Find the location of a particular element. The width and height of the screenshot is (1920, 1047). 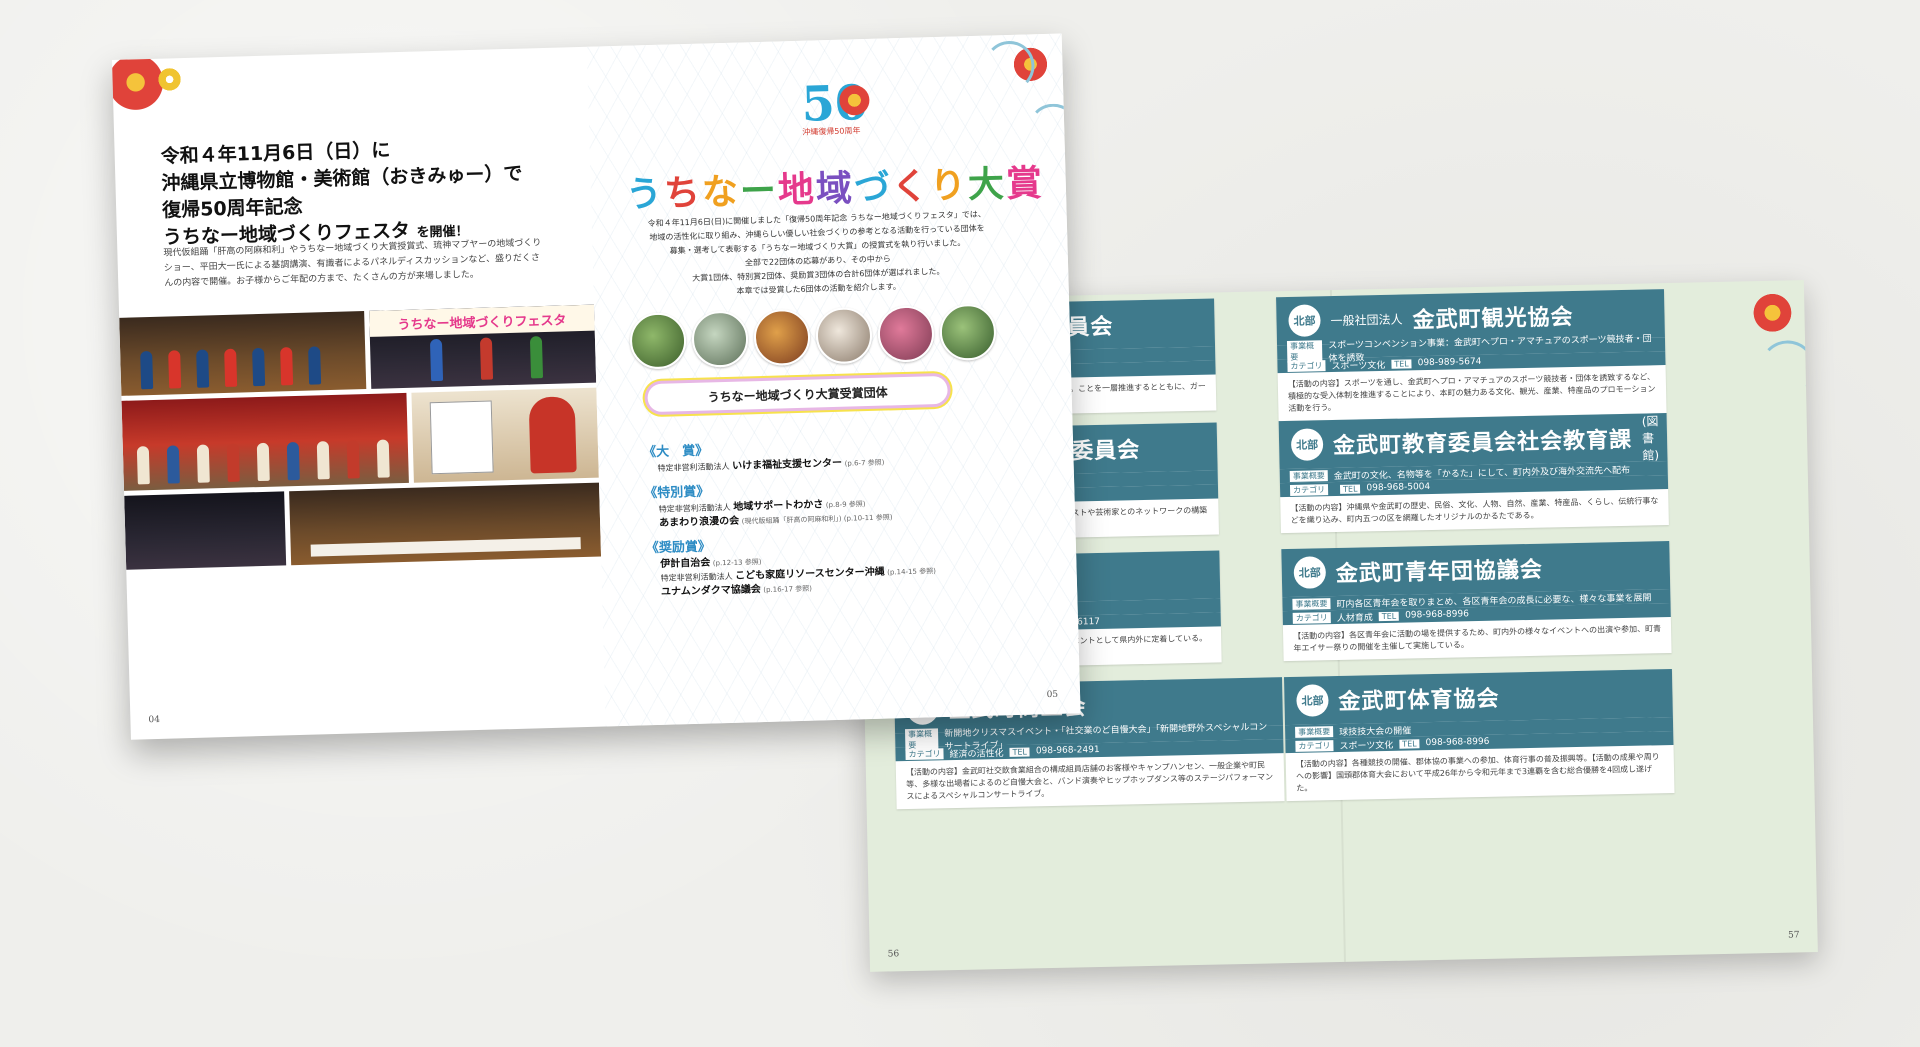

award-title-char: う is located at coordinates (645, 194).